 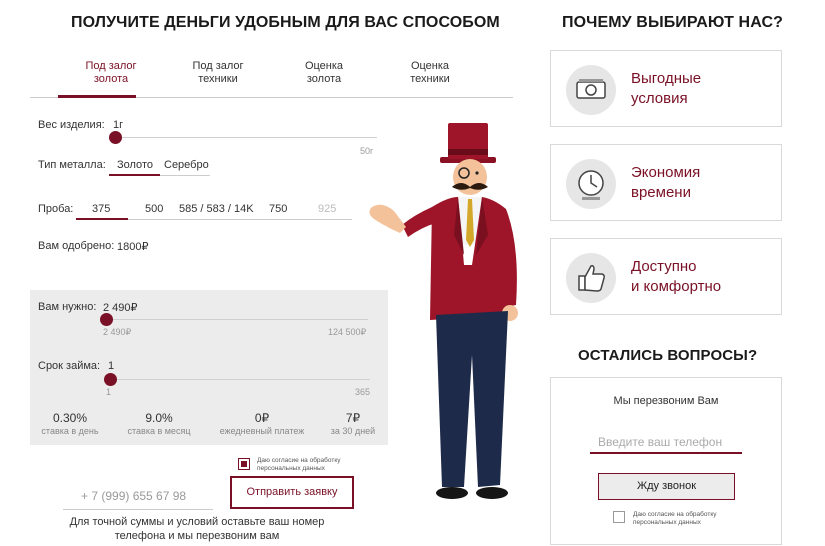 I want to click on checkbox-mark, so click(x=244, y=464).